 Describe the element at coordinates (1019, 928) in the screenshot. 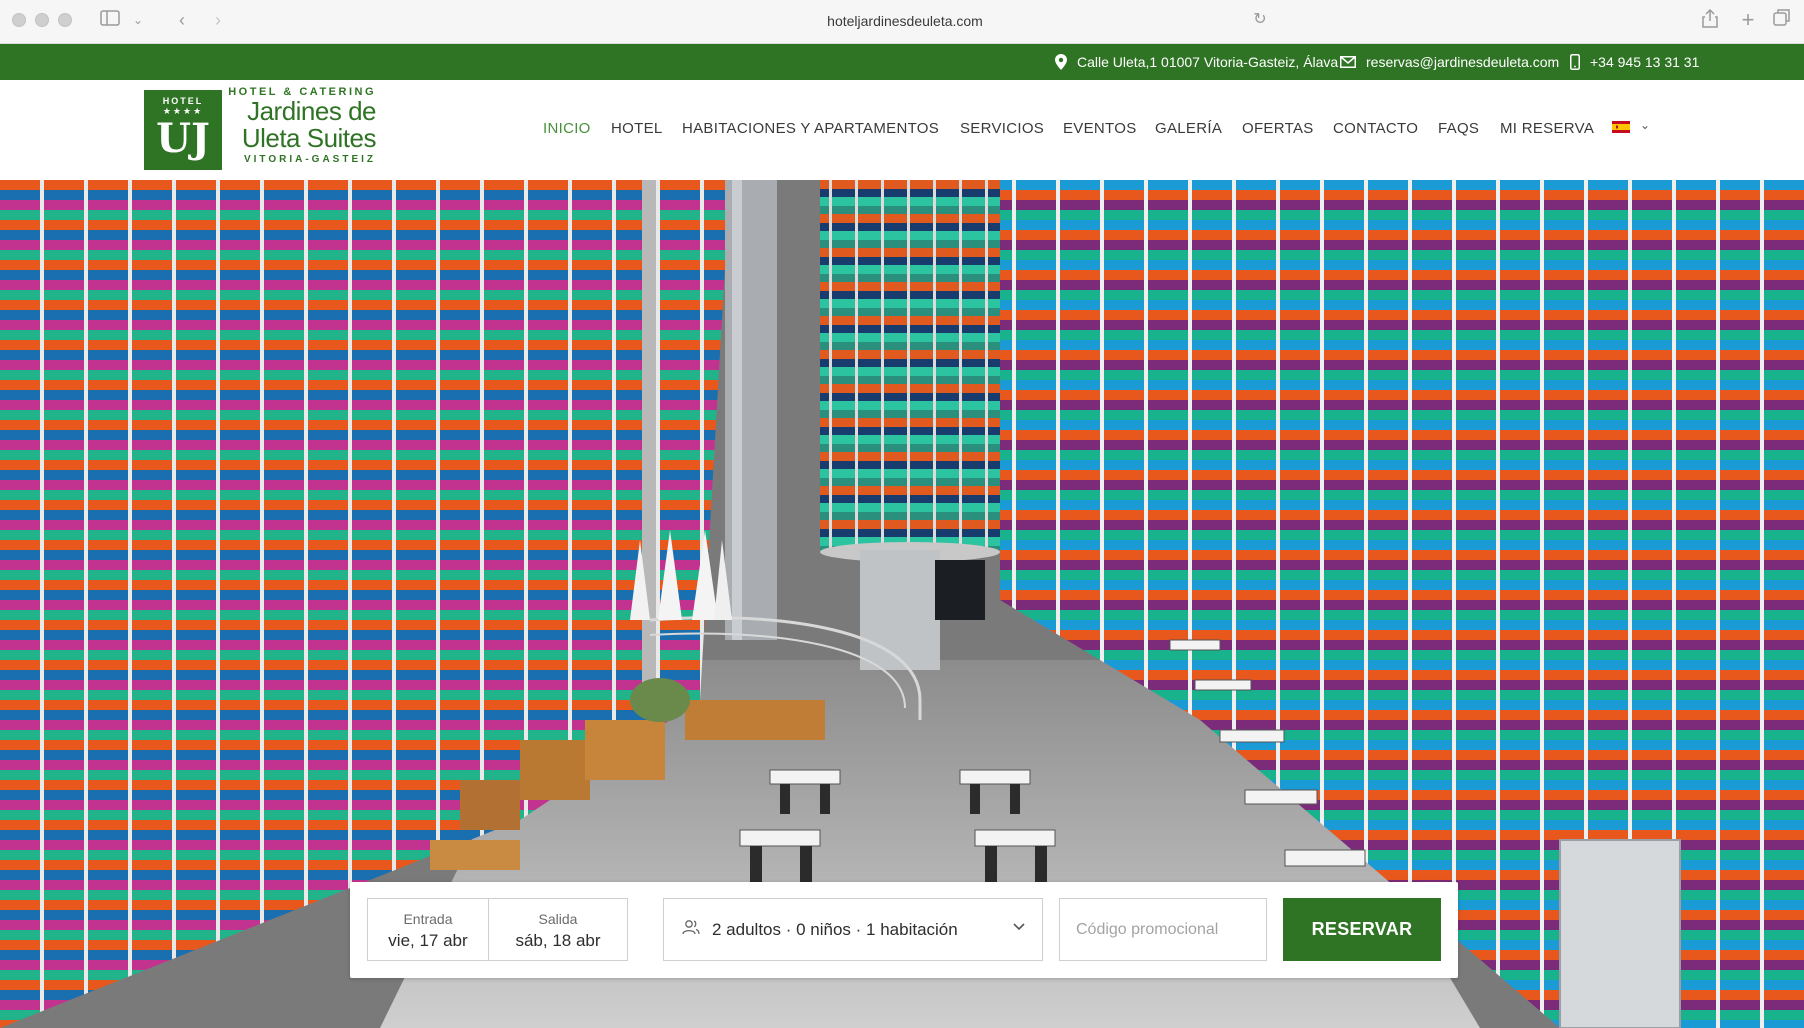

I see `chevron-down-icon` at that location.